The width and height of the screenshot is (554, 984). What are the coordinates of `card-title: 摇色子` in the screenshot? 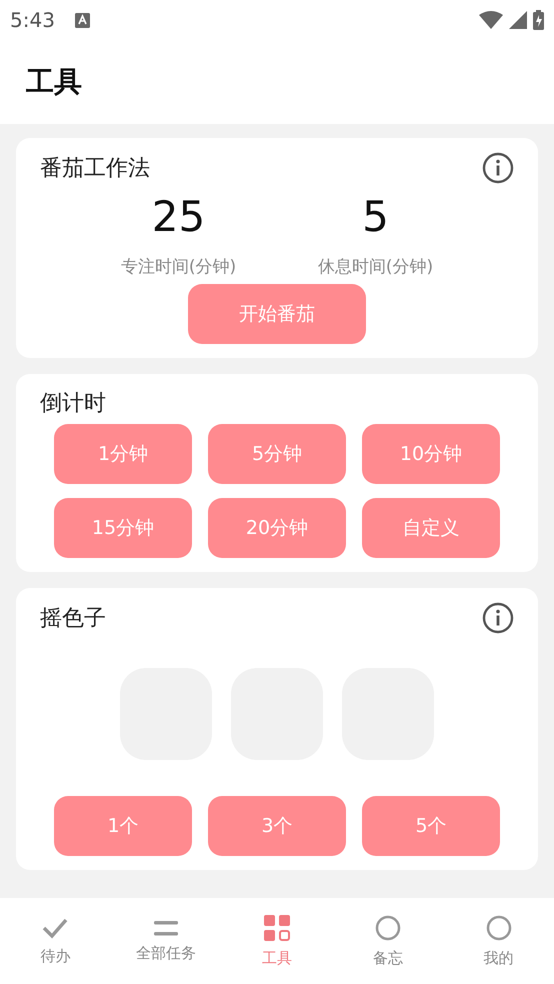 It's located at (73, 619).